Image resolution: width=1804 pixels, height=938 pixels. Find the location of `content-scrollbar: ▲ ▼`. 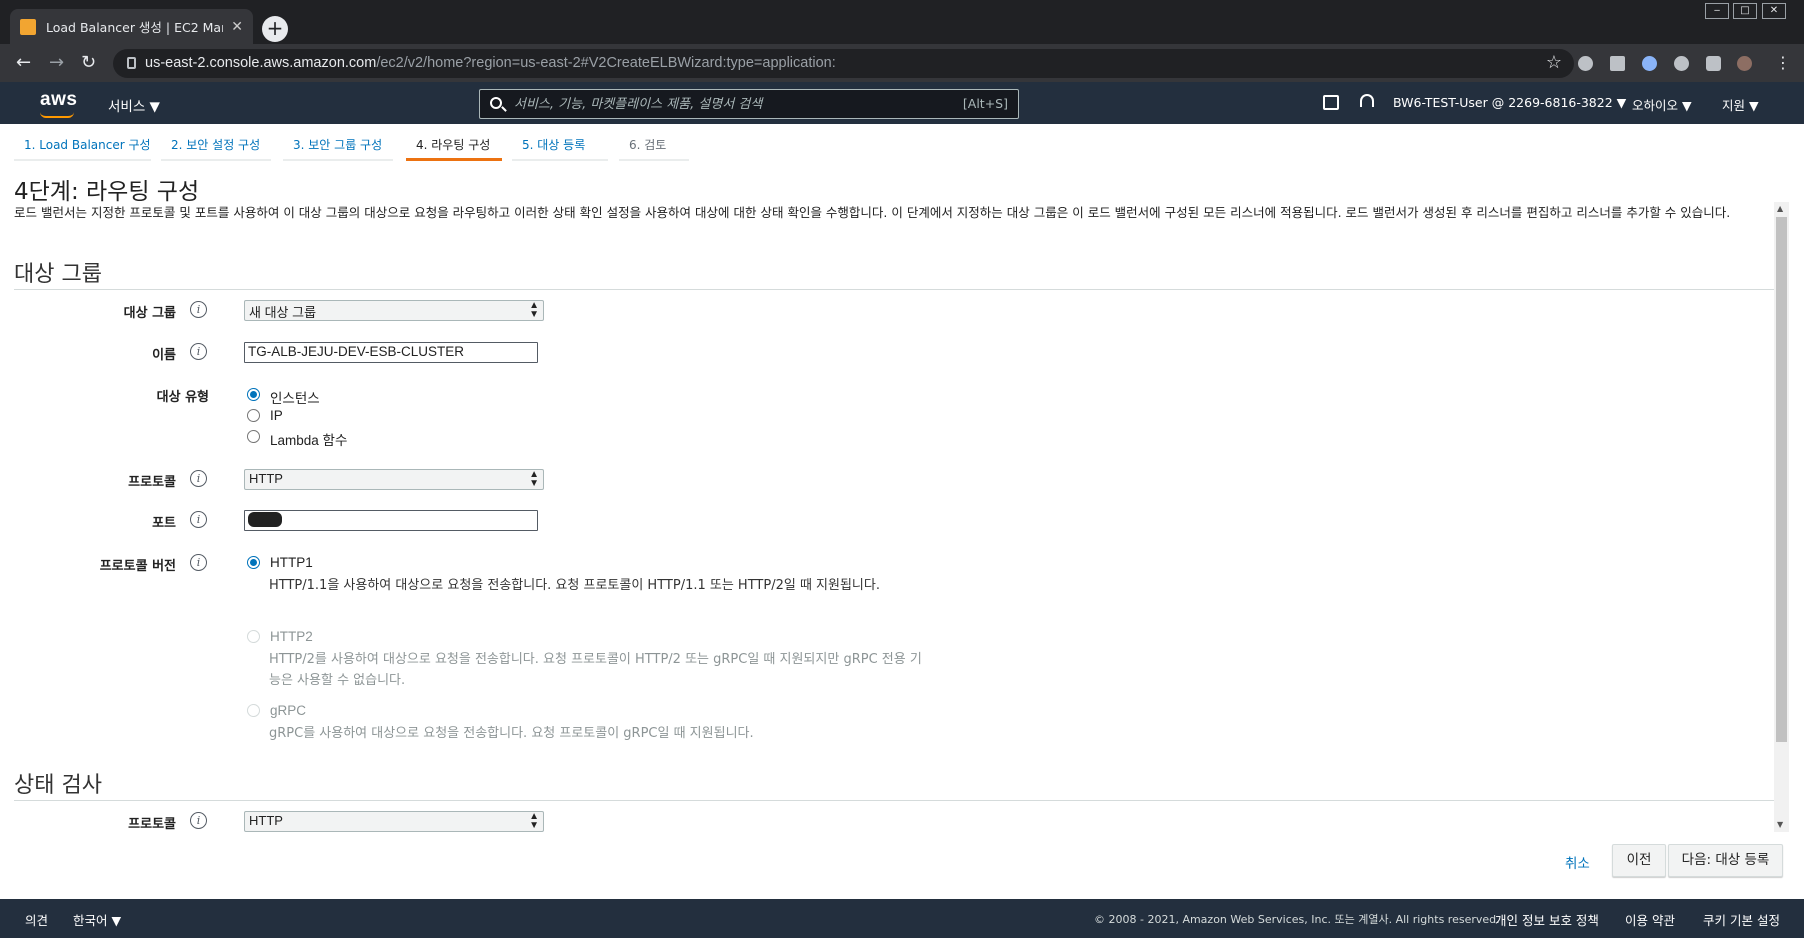

content-scrollbar: ▲ ▼ is located at coordinates (1781, 517).